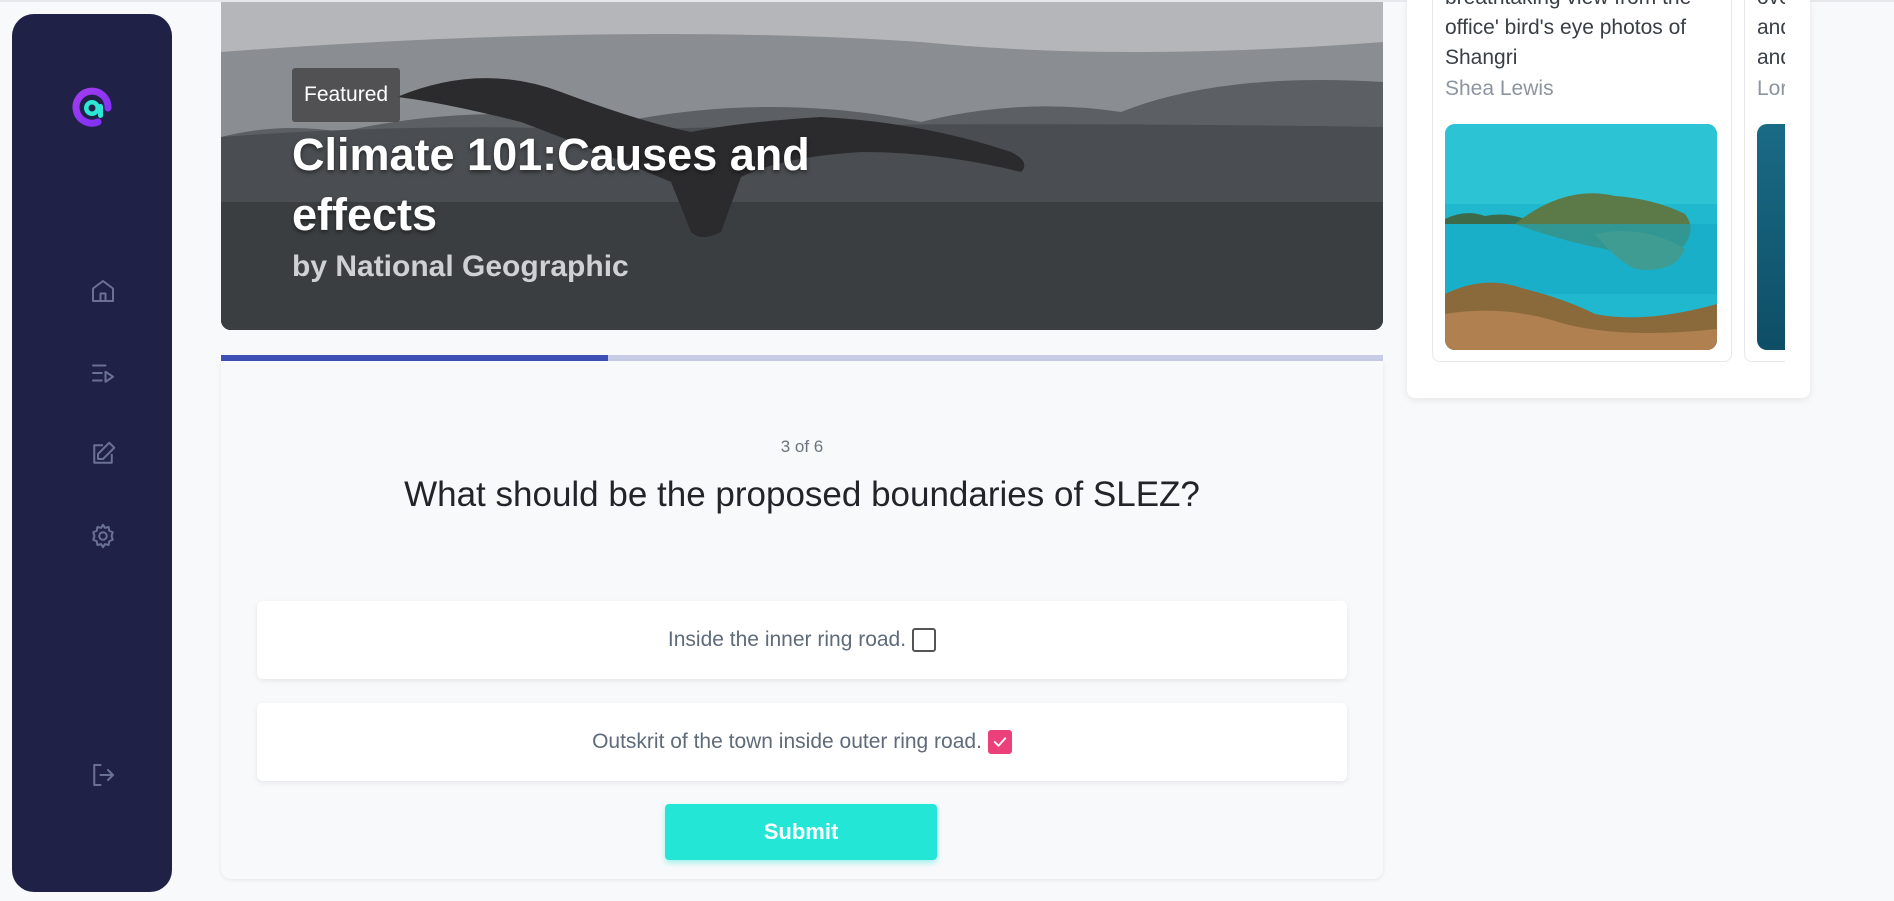  Describe the element at coordinates (103, 536) in the screenshot. I see `settings-icon` at that location.